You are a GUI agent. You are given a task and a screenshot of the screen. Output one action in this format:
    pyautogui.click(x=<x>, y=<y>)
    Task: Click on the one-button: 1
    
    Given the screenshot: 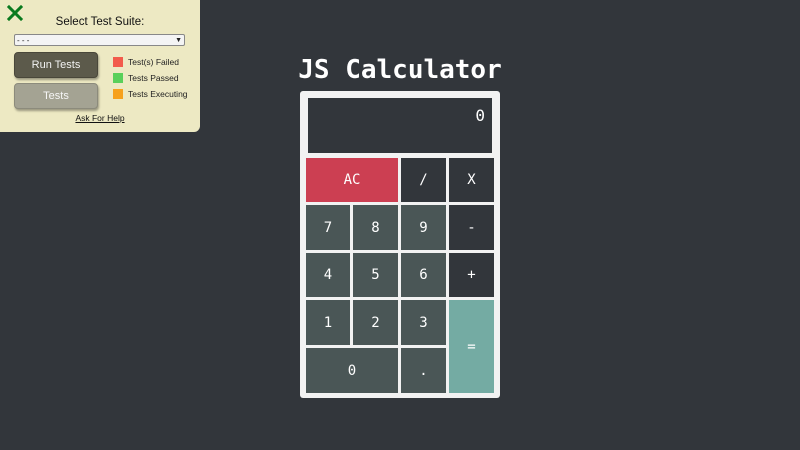 What is the action you would take?
    pyautogui.click(x=328, y=322)
    